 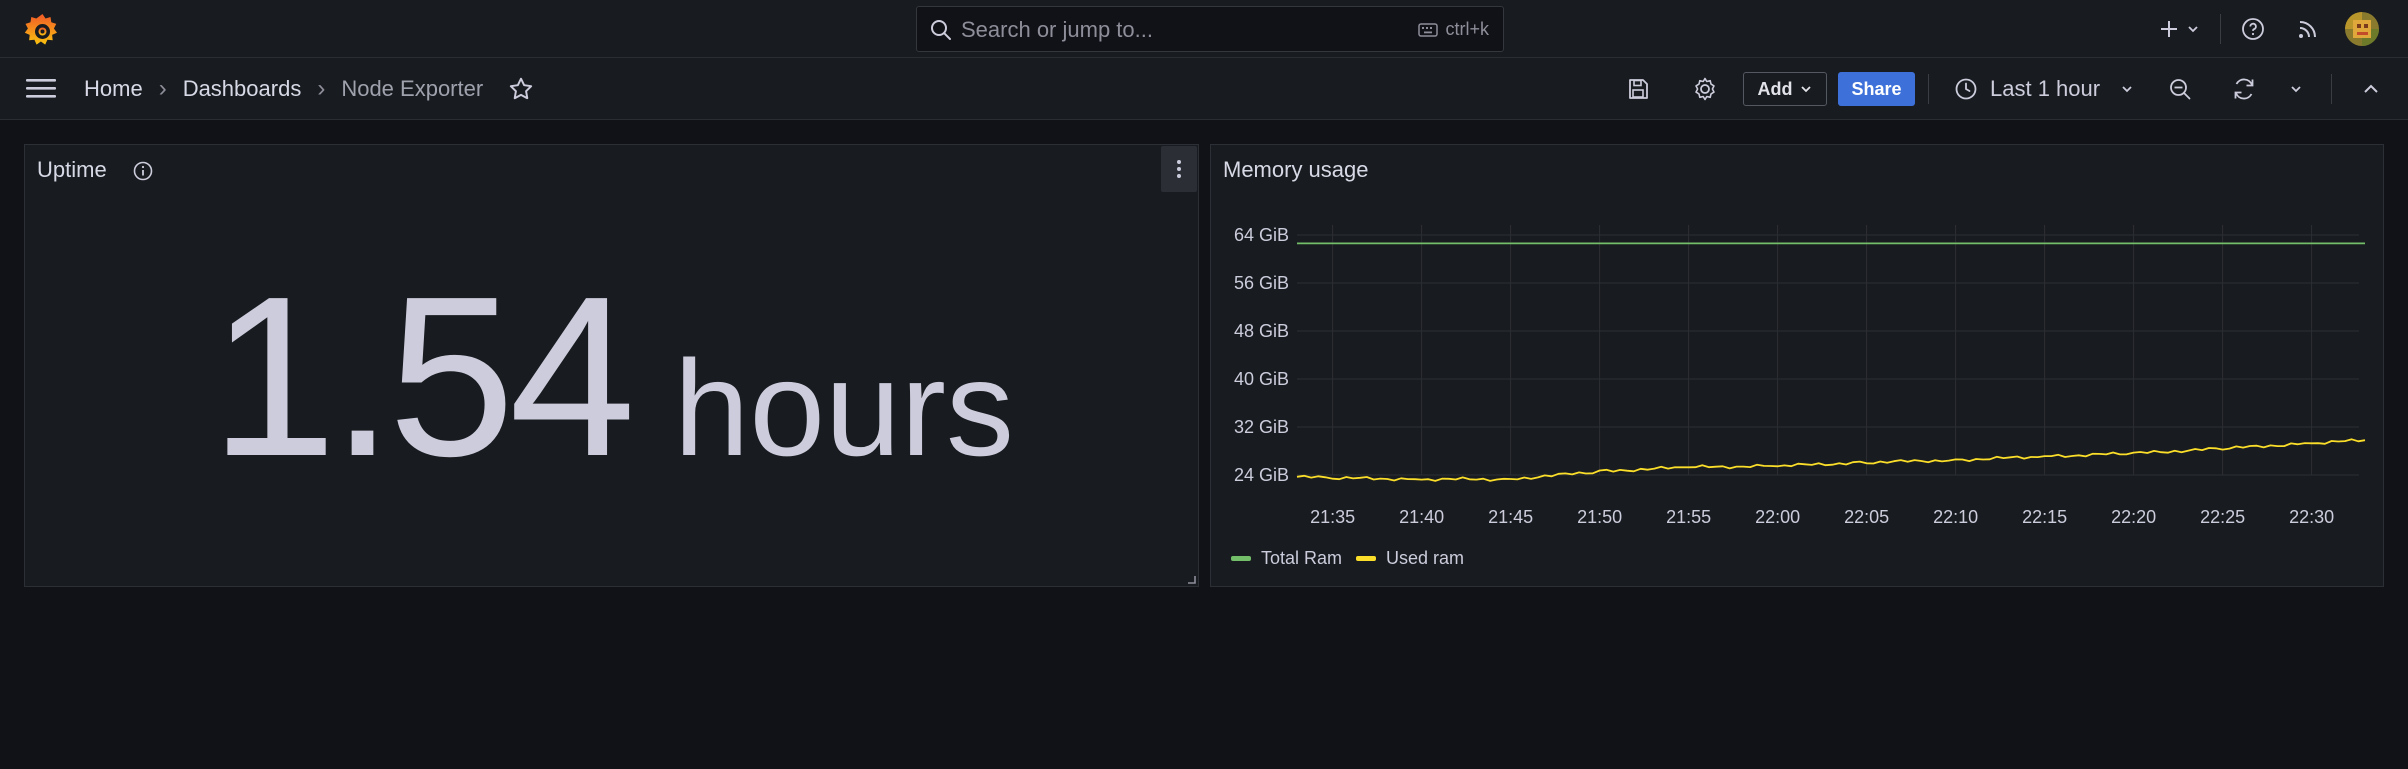 What do you see at coordinates (1261, 235) in the screenshot?
I see `y-tick-label: 64 GiB` at bounding box center [1261, 235].